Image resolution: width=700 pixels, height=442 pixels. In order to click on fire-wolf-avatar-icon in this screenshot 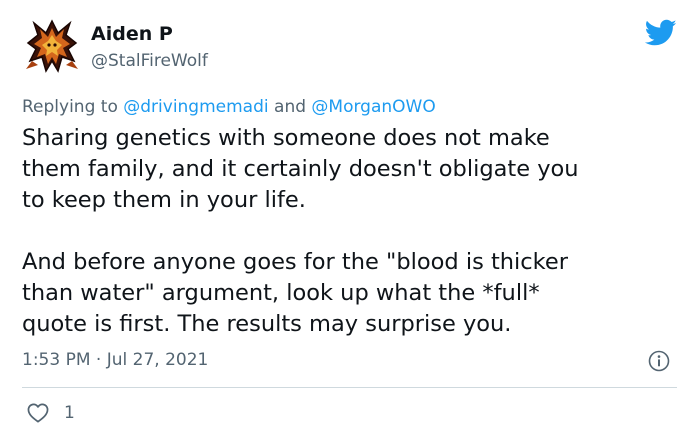, I will do `click(52, 47)`.